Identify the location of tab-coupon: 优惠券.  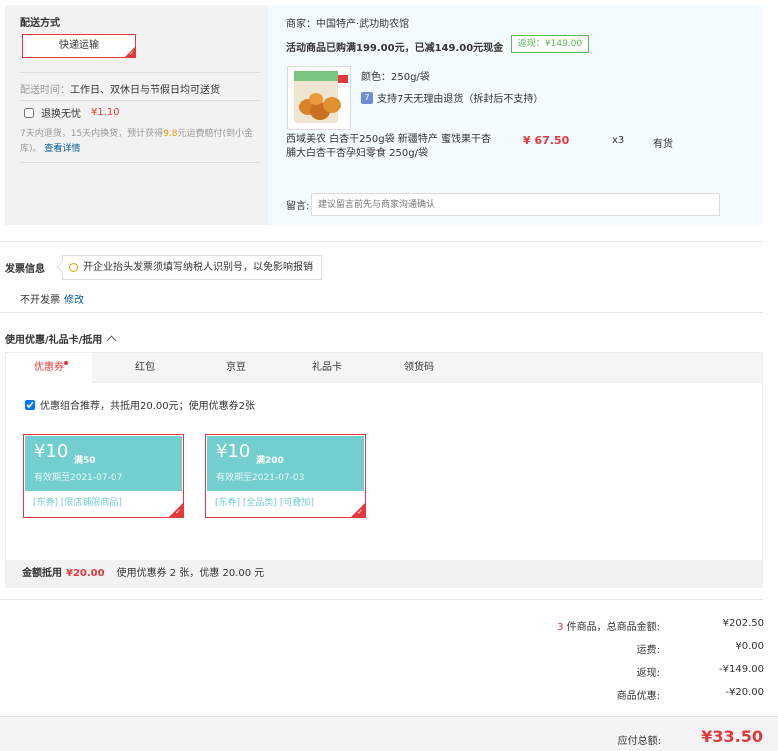
(49, 368).